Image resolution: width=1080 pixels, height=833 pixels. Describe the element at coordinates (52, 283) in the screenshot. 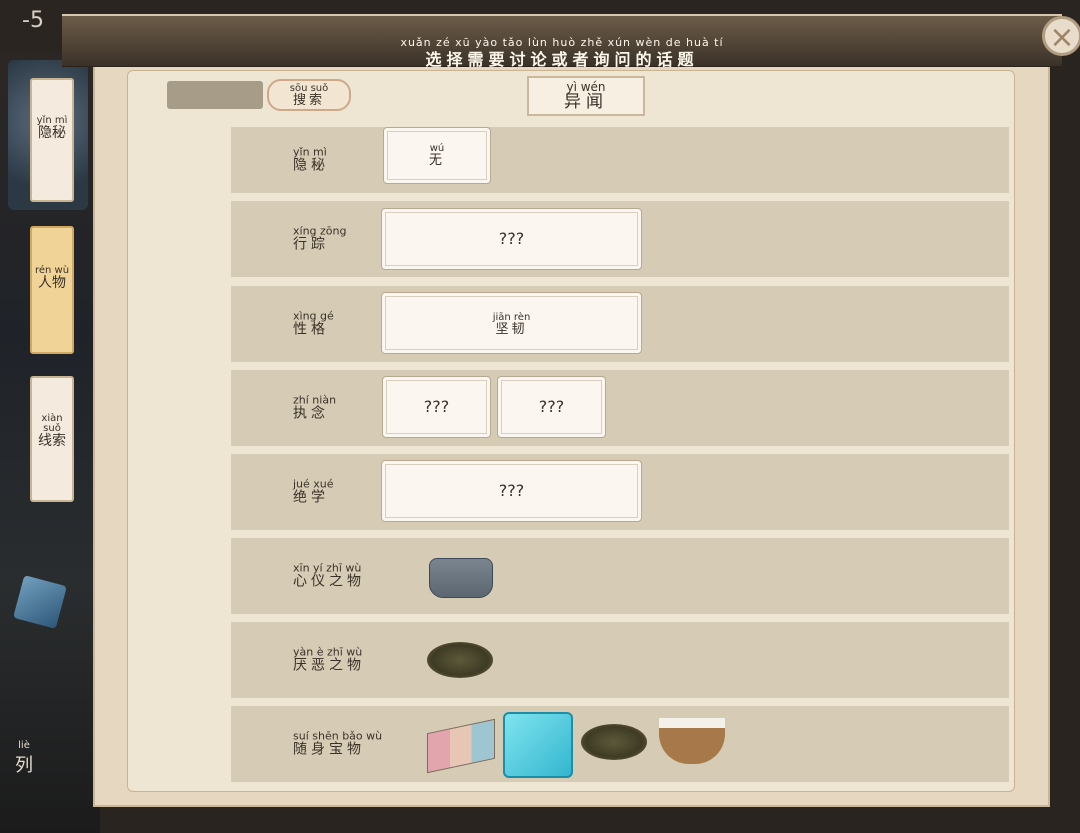

I see `side-tab-label: 人物` at that location.